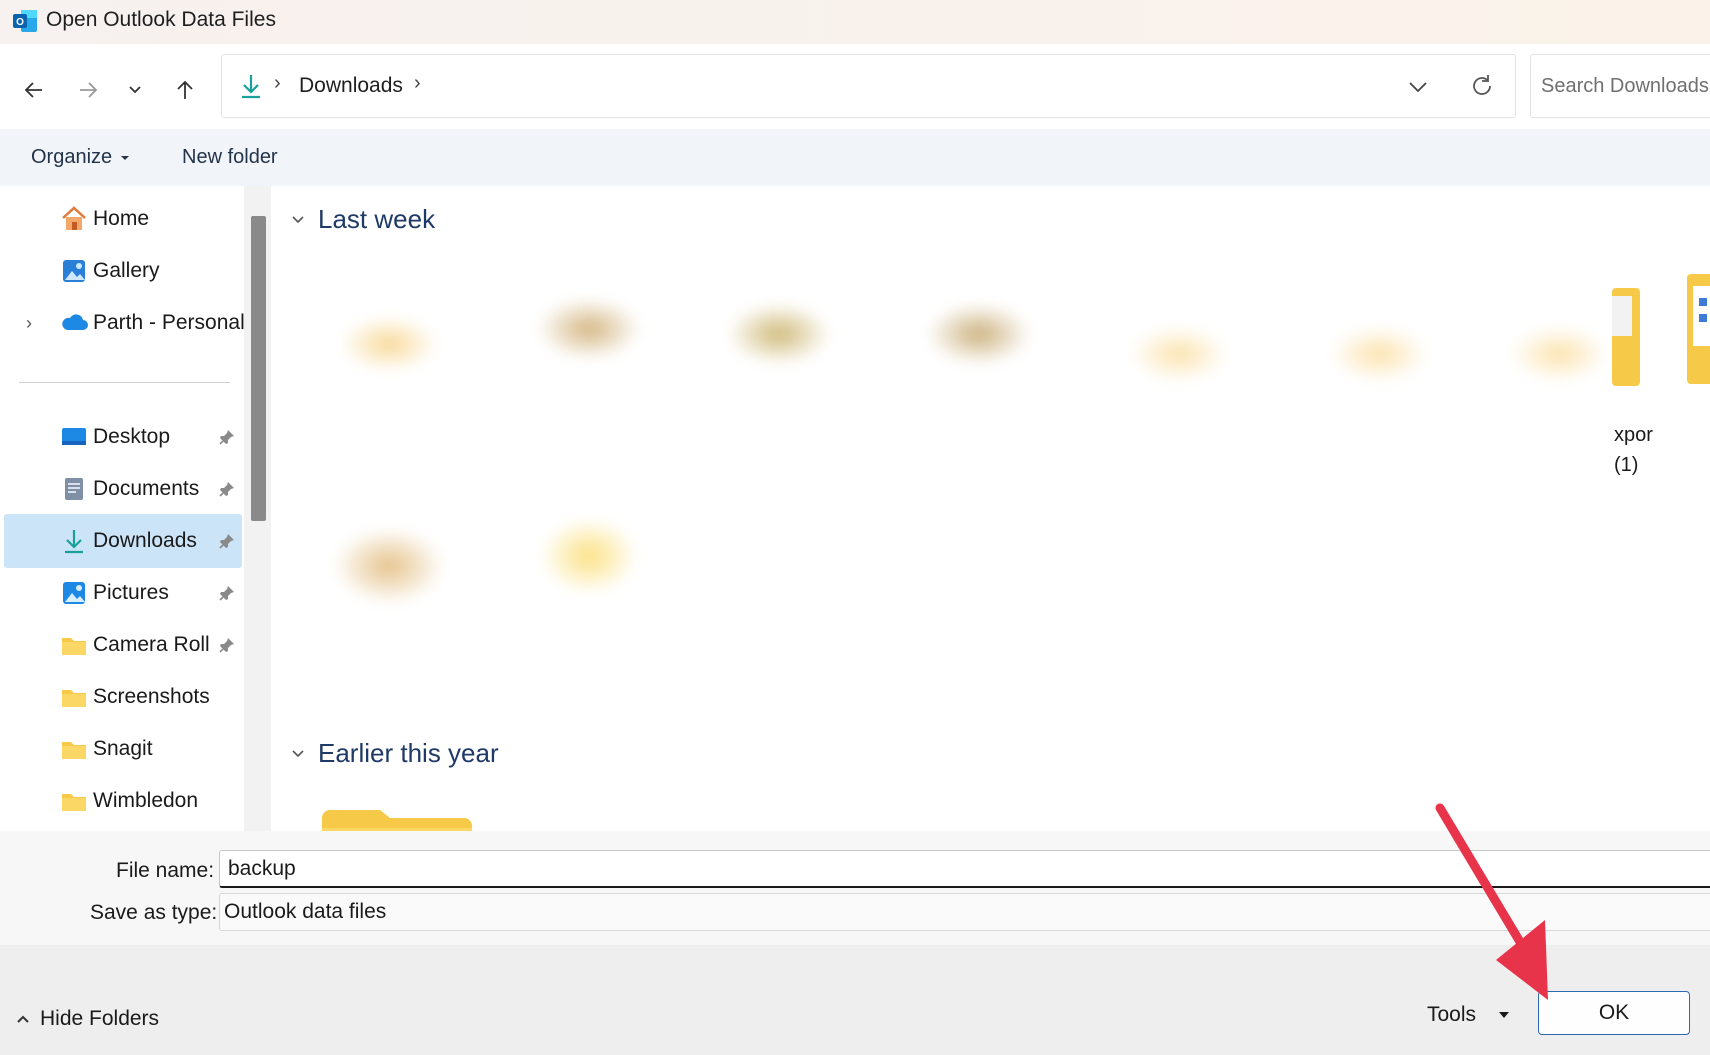 This screenshot has height=1055, width=1710. I want to click on hide-folders-button: Hide Folders, so click(87, 1019).